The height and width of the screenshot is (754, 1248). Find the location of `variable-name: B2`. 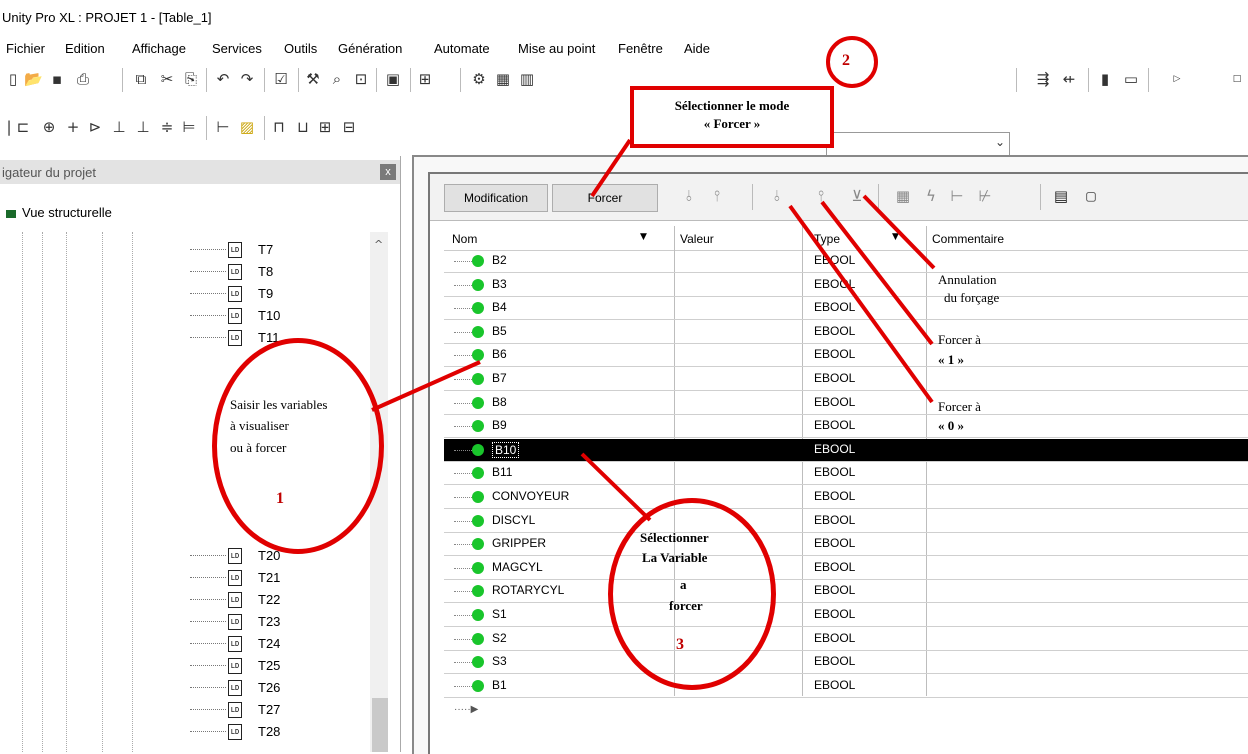

variable-name: B2 is located at coordinates (499, 260).